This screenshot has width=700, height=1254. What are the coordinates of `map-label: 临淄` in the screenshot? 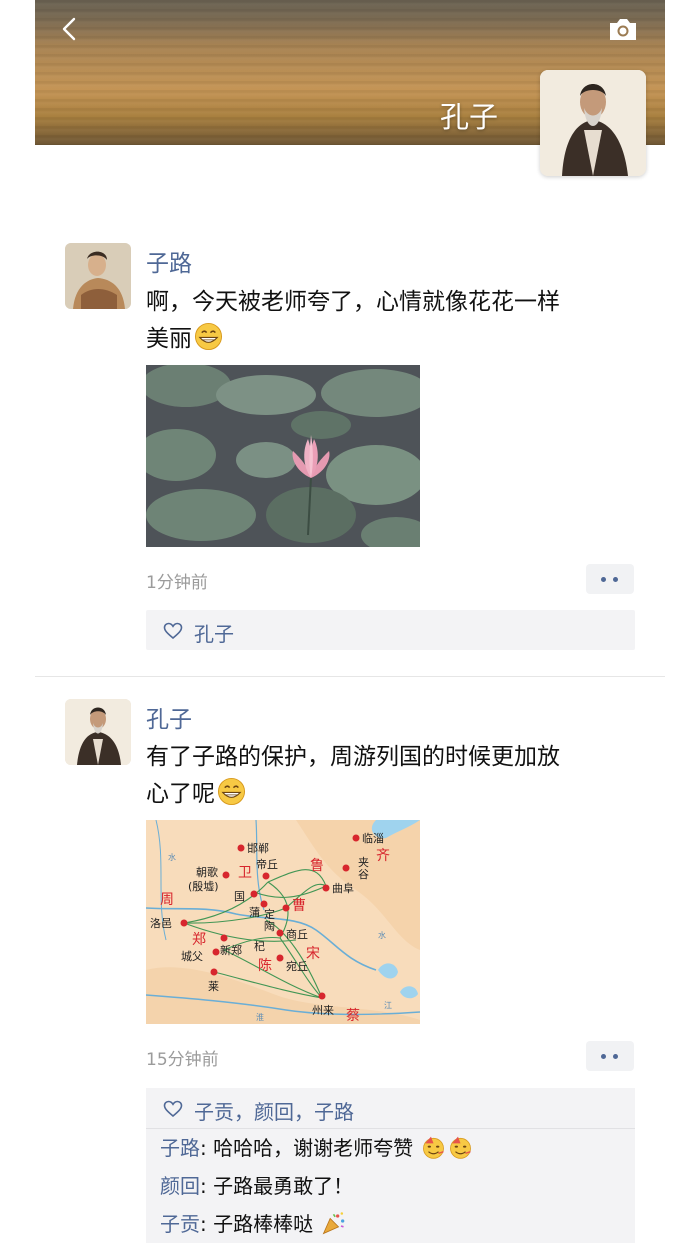 It's located at (373, 838).